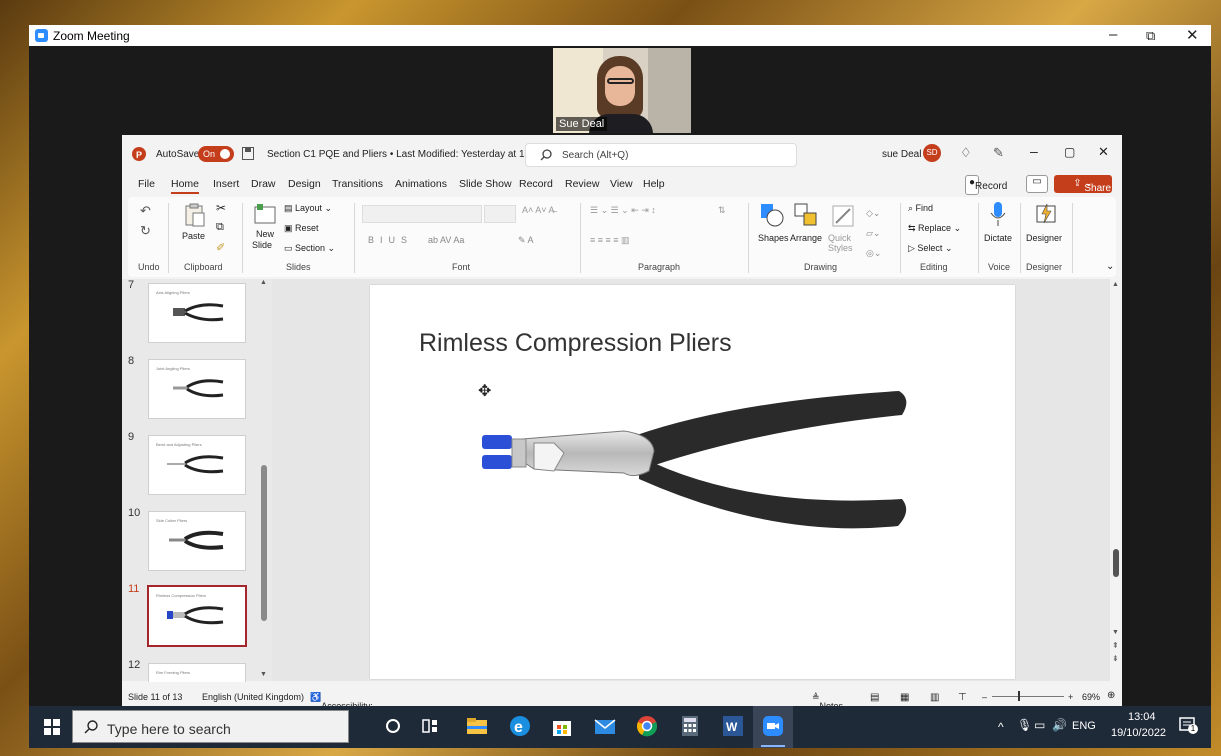 The width and height of the screenshot is (1221, 756). I want to click on quick-styles-icon, so click(843, 216).